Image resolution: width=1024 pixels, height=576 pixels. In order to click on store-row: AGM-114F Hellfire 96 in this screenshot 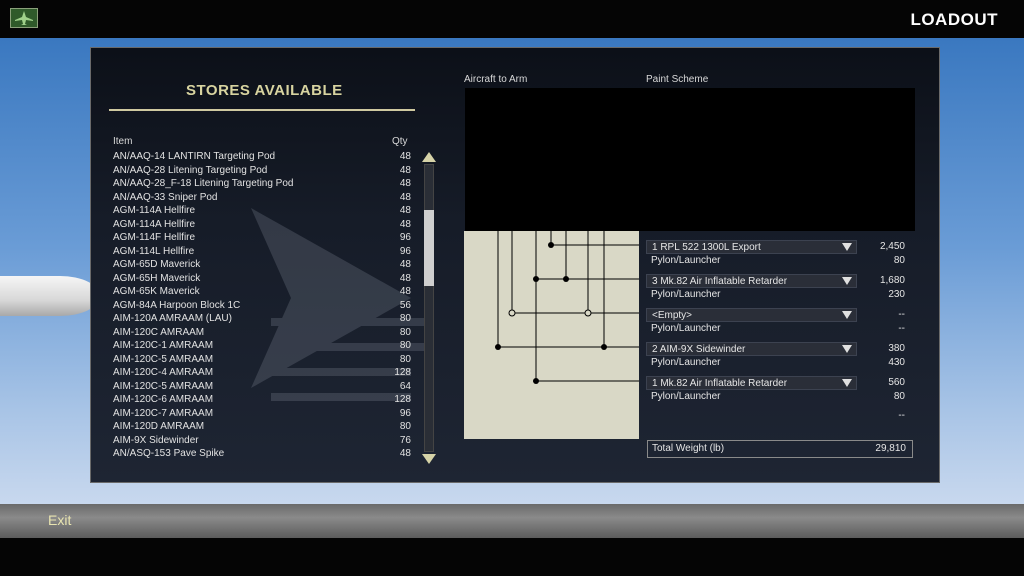, I will do `click(264, 238)`.